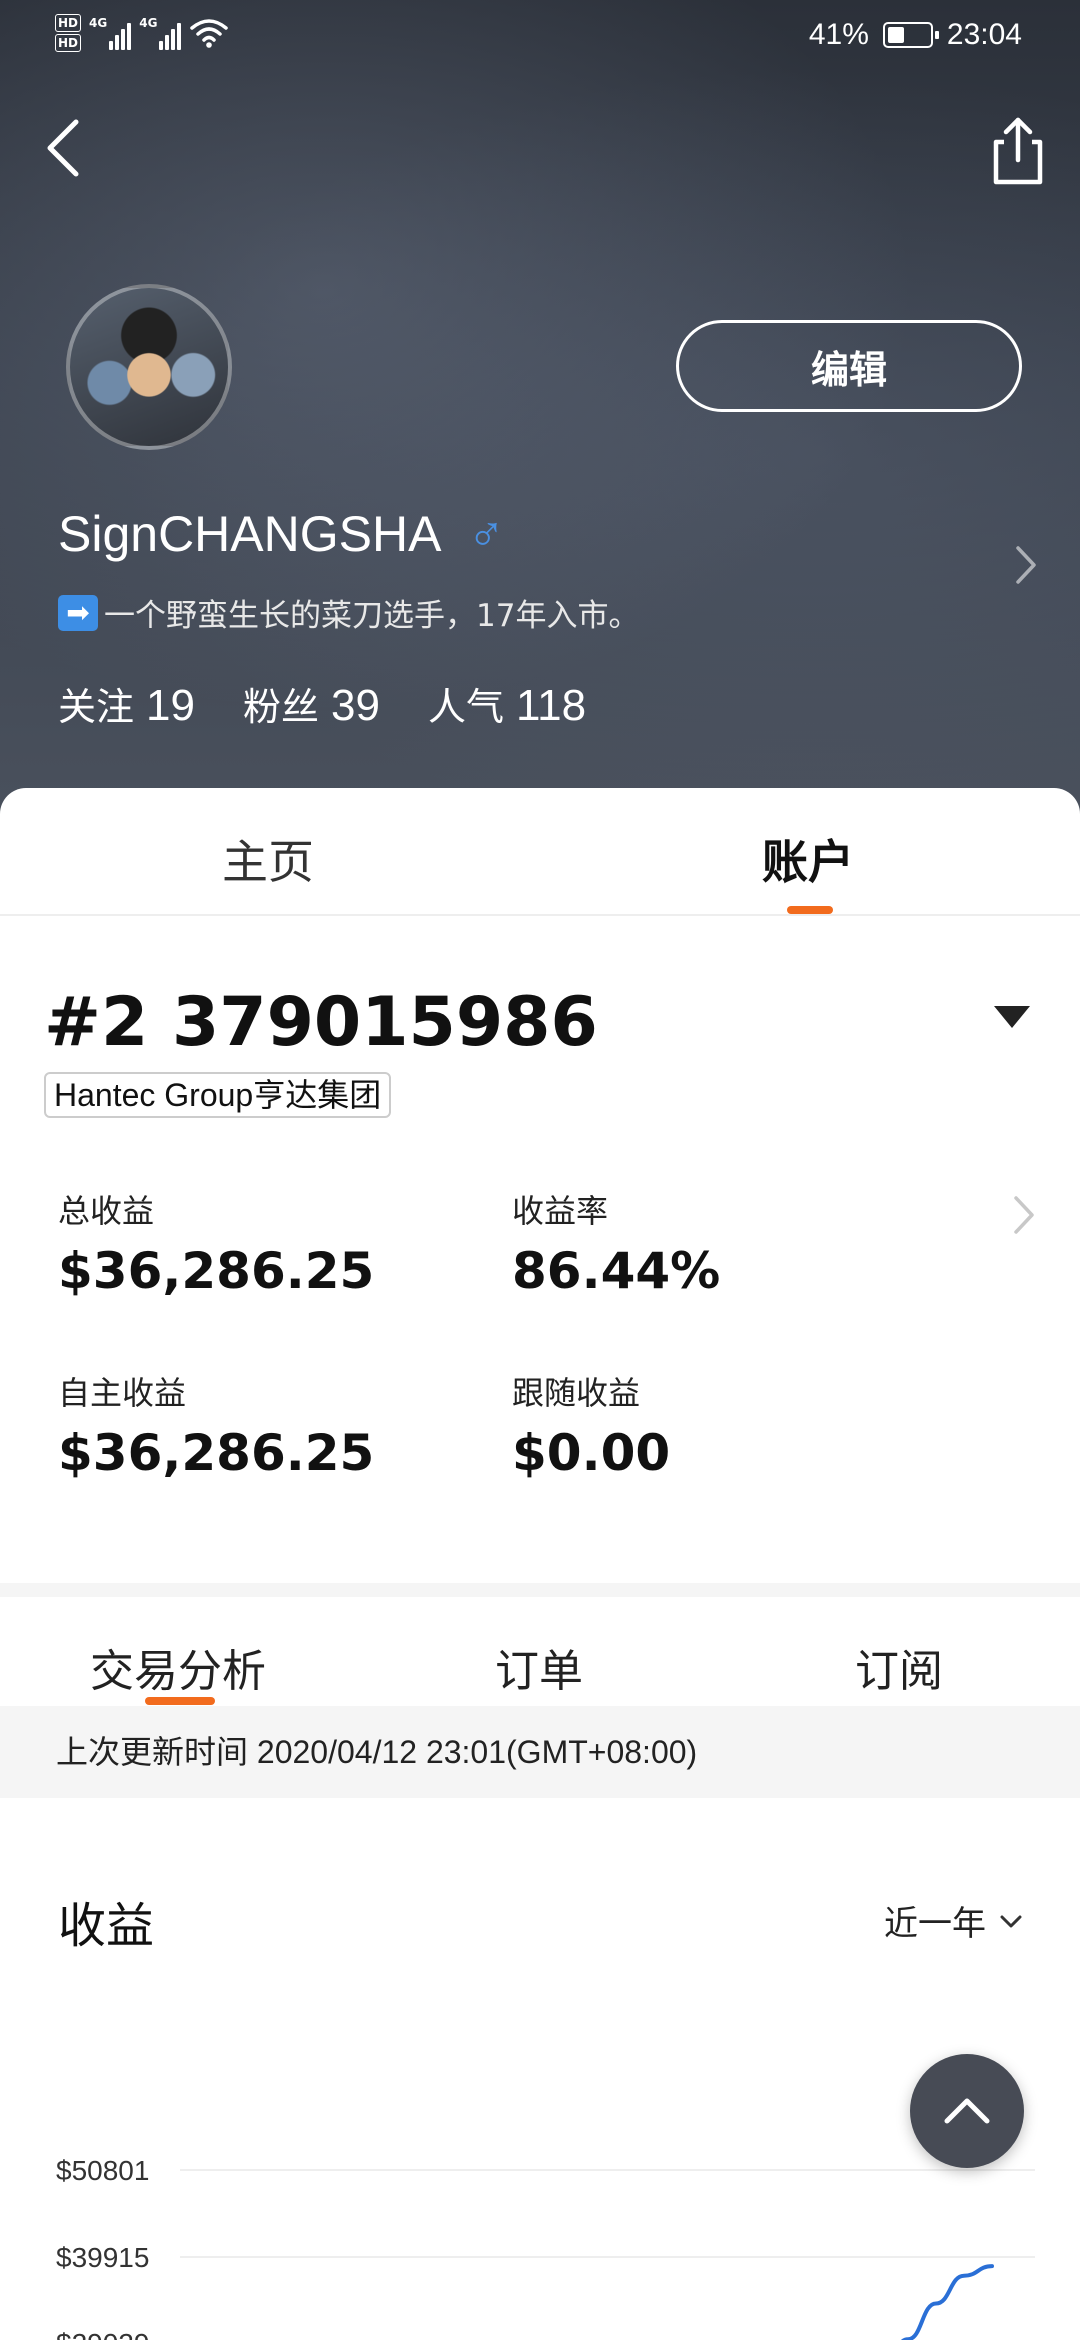 The image size is (1080, 2340). I want to click on metric-follow-profit: 跟随收益 $0.00, so click(591, 1425).